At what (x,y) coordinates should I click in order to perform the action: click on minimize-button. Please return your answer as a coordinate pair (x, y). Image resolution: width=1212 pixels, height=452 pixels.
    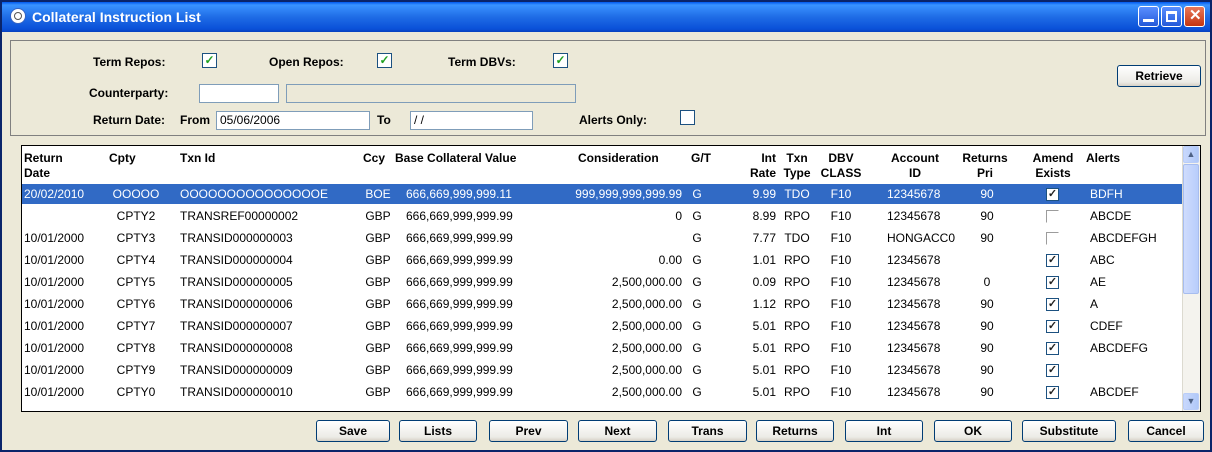
    Looking at the image, I should click on (1148, 16).